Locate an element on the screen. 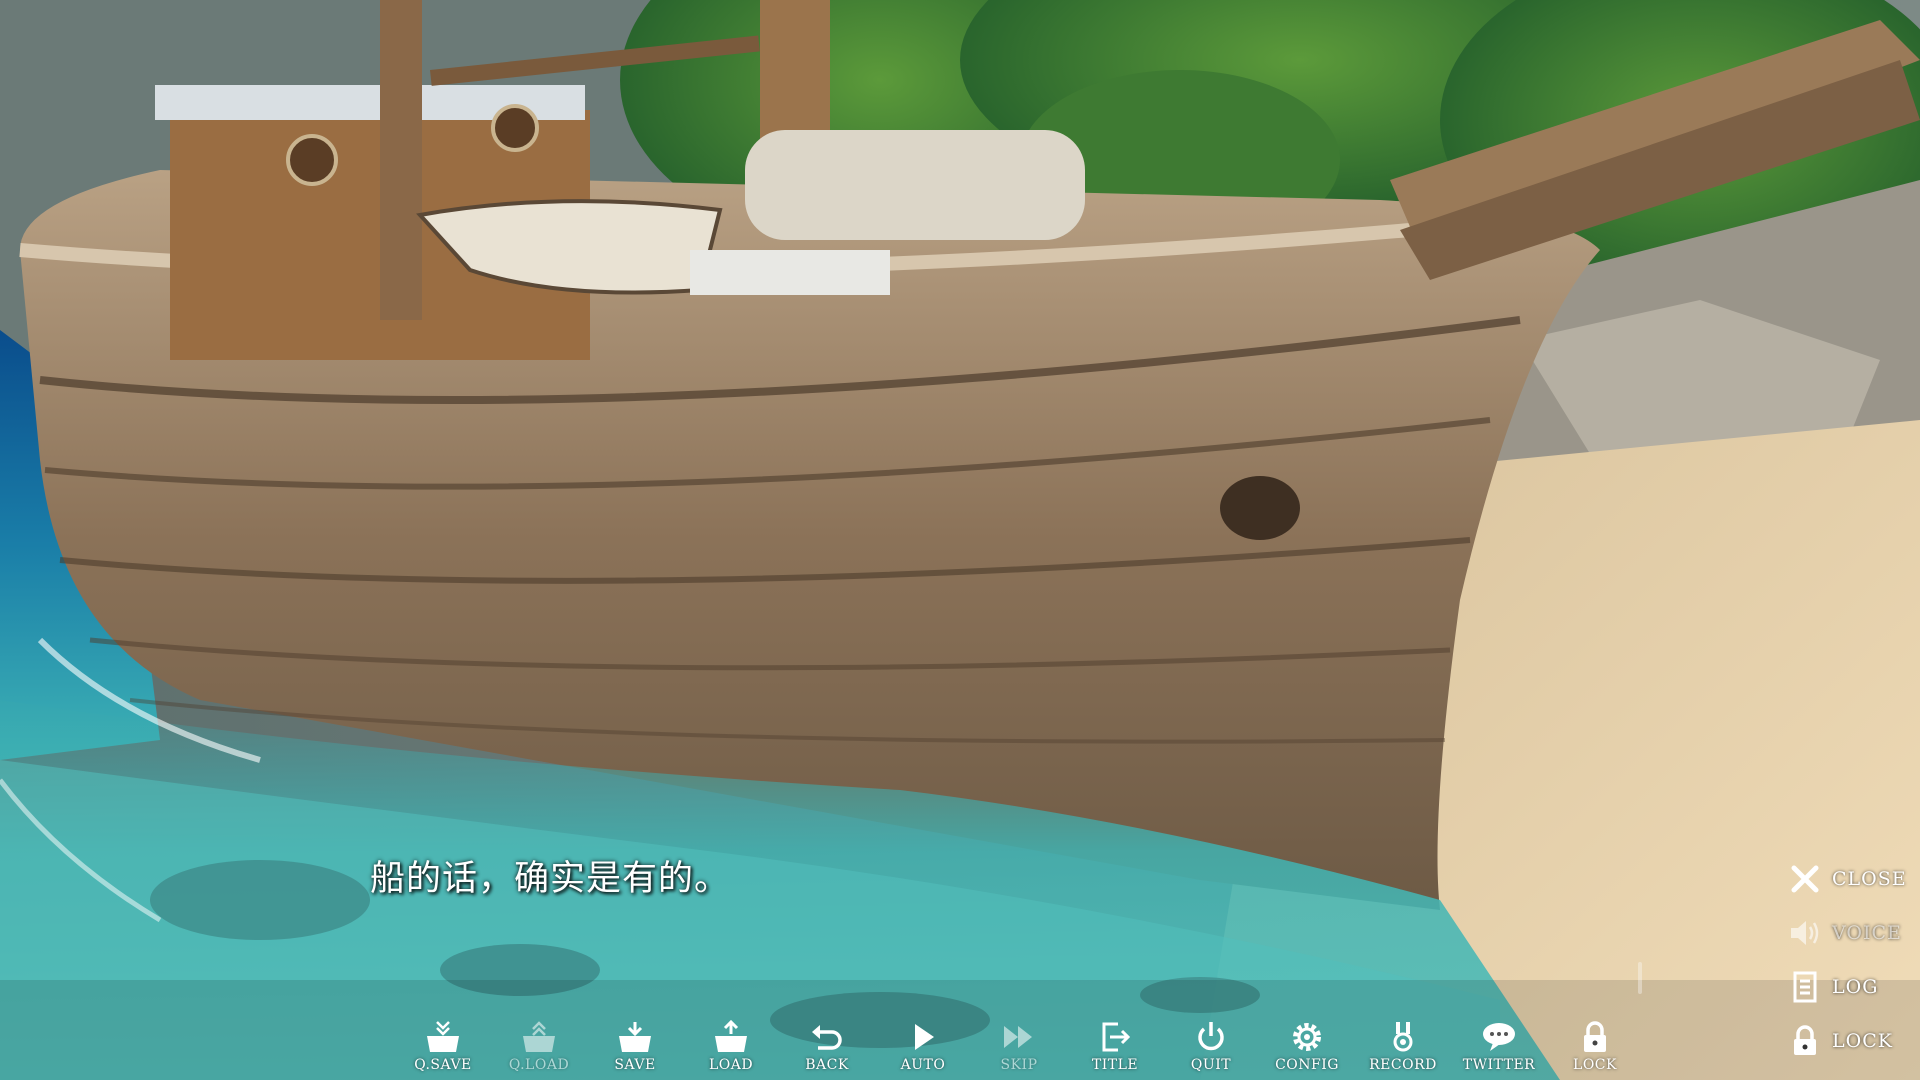 The width and height of the screenshot is (1920, 1080). skip-label: SKIP is located at coordinates (1019, 1065).